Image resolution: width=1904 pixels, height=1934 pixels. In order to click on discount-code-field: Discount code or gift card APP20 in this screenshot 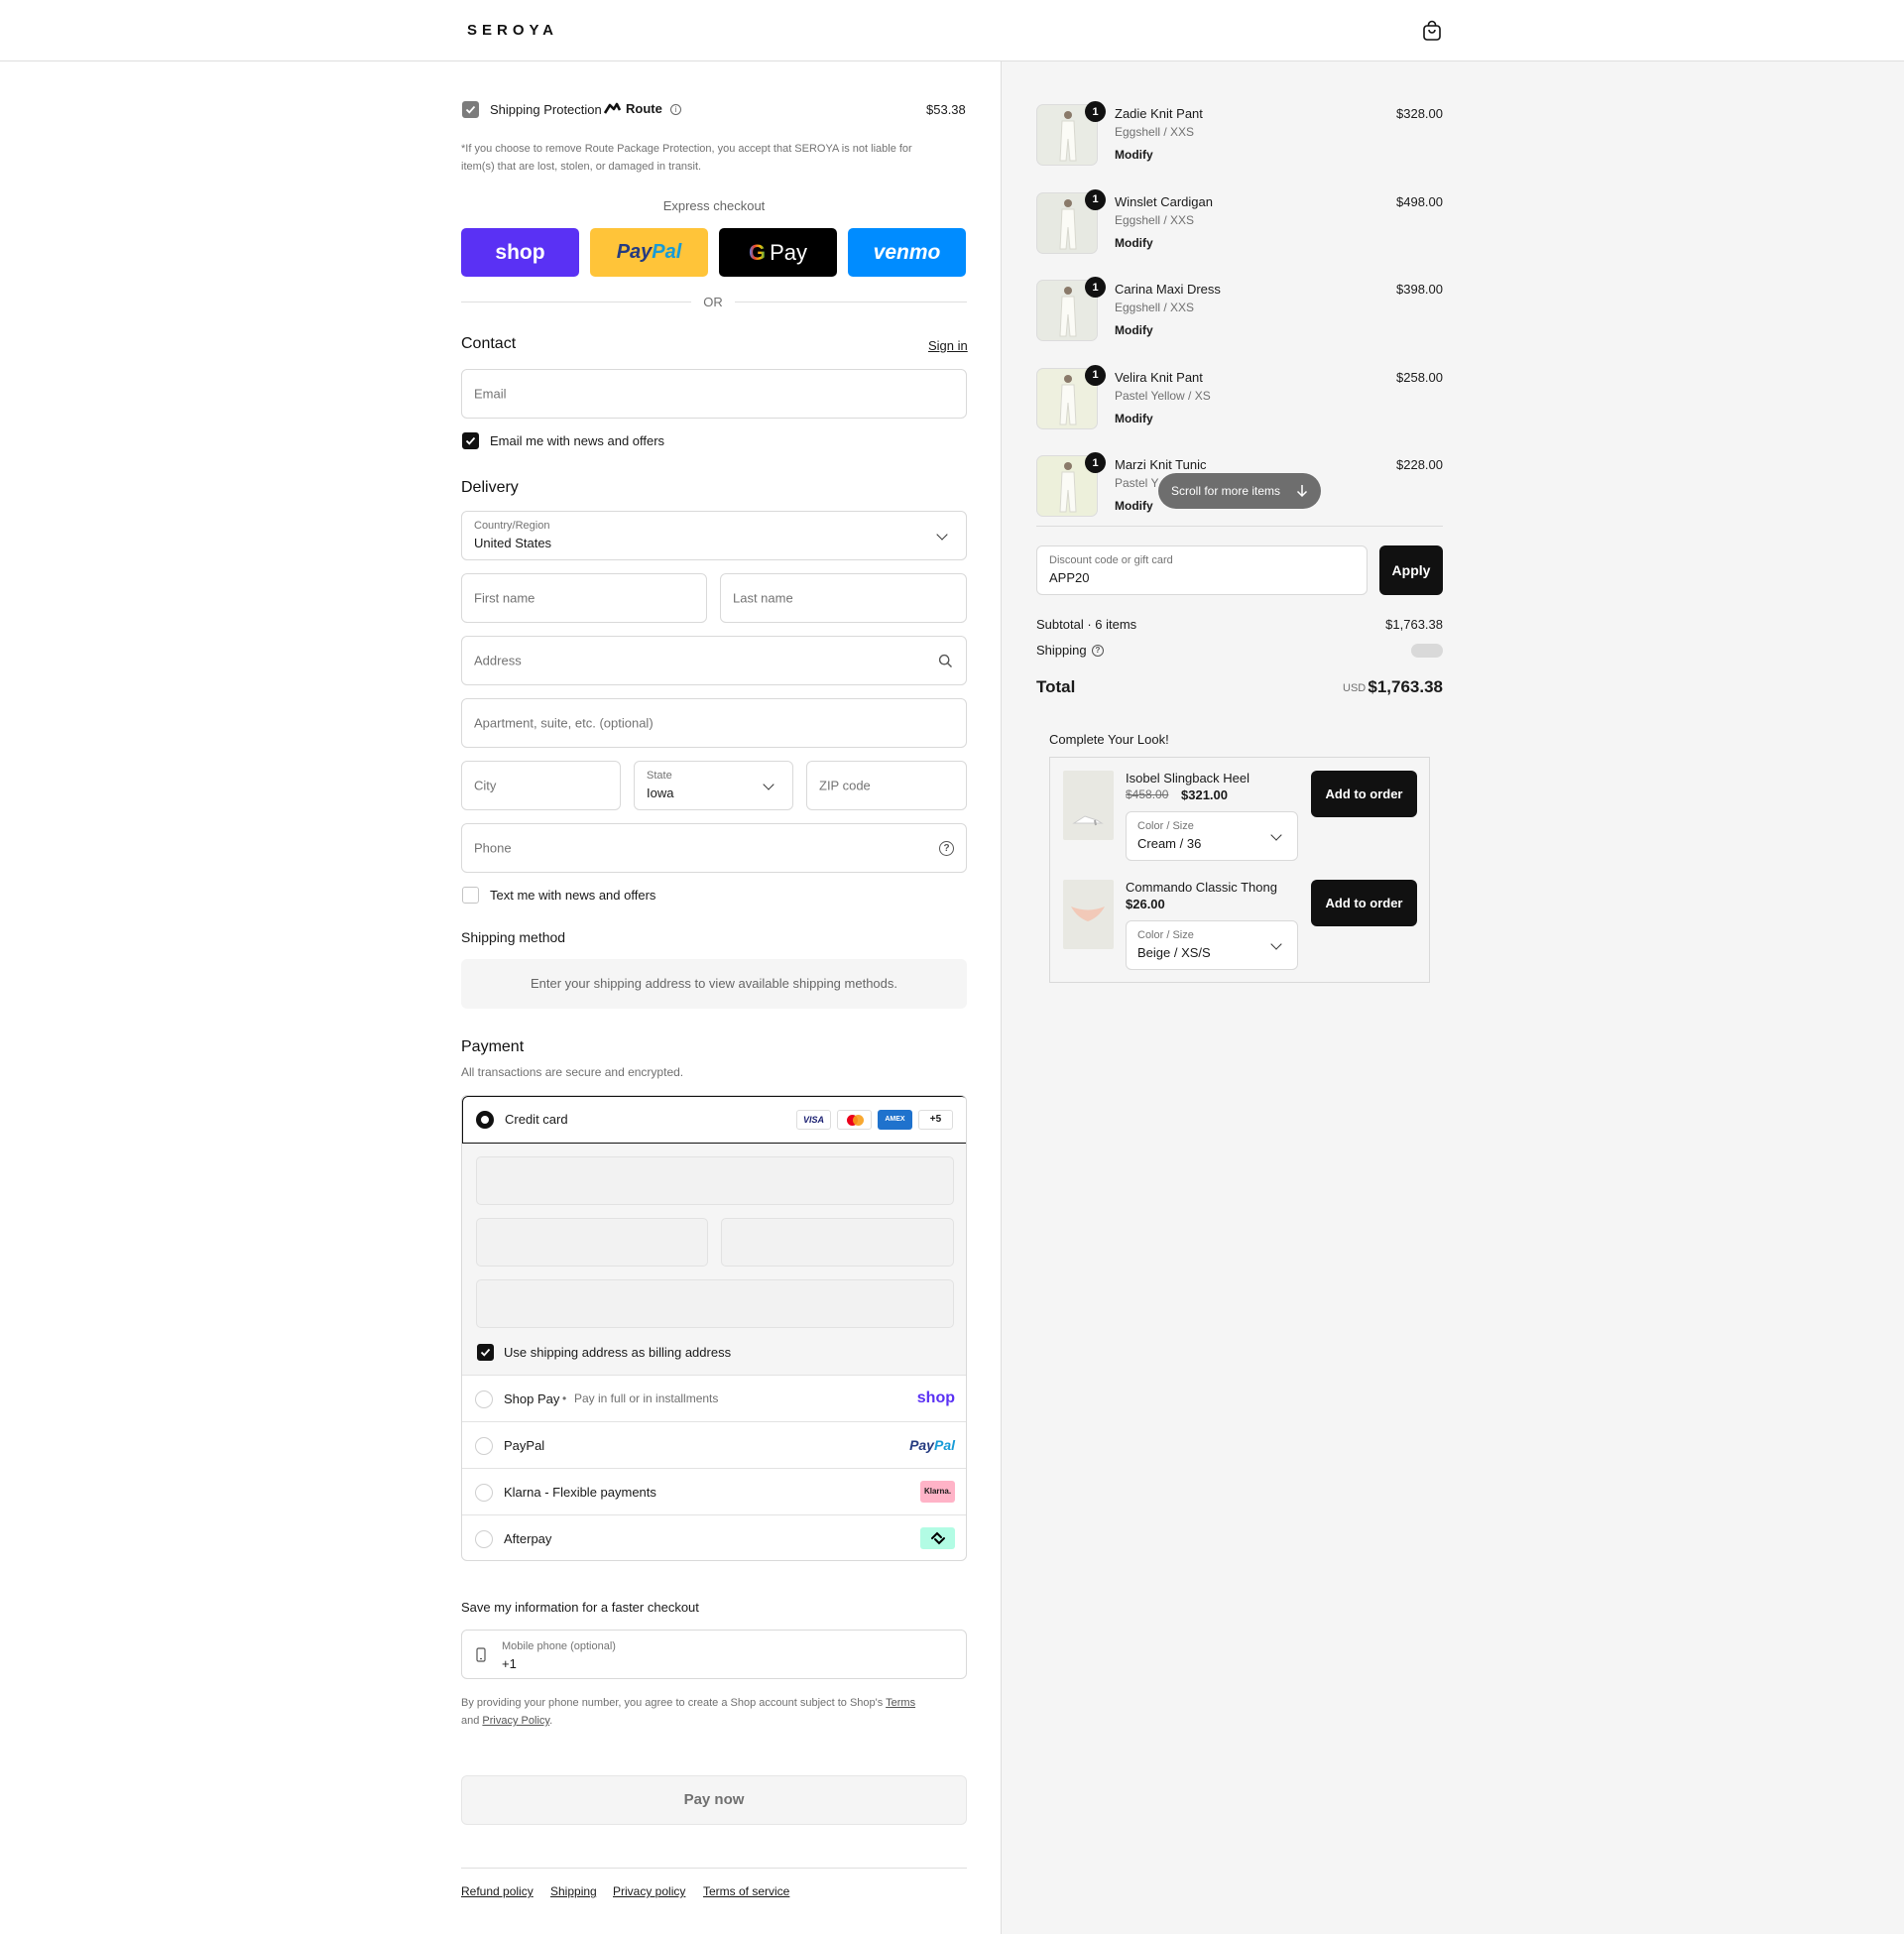, I will do `click(1202, 570)`.